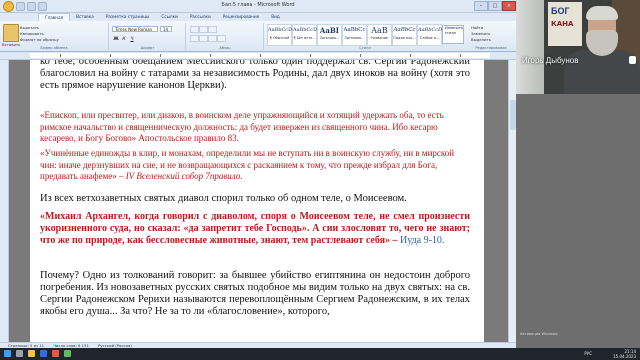 This screenshot has height=360, width=640. I want to click on select-button: Выделить, so click(481, 39).